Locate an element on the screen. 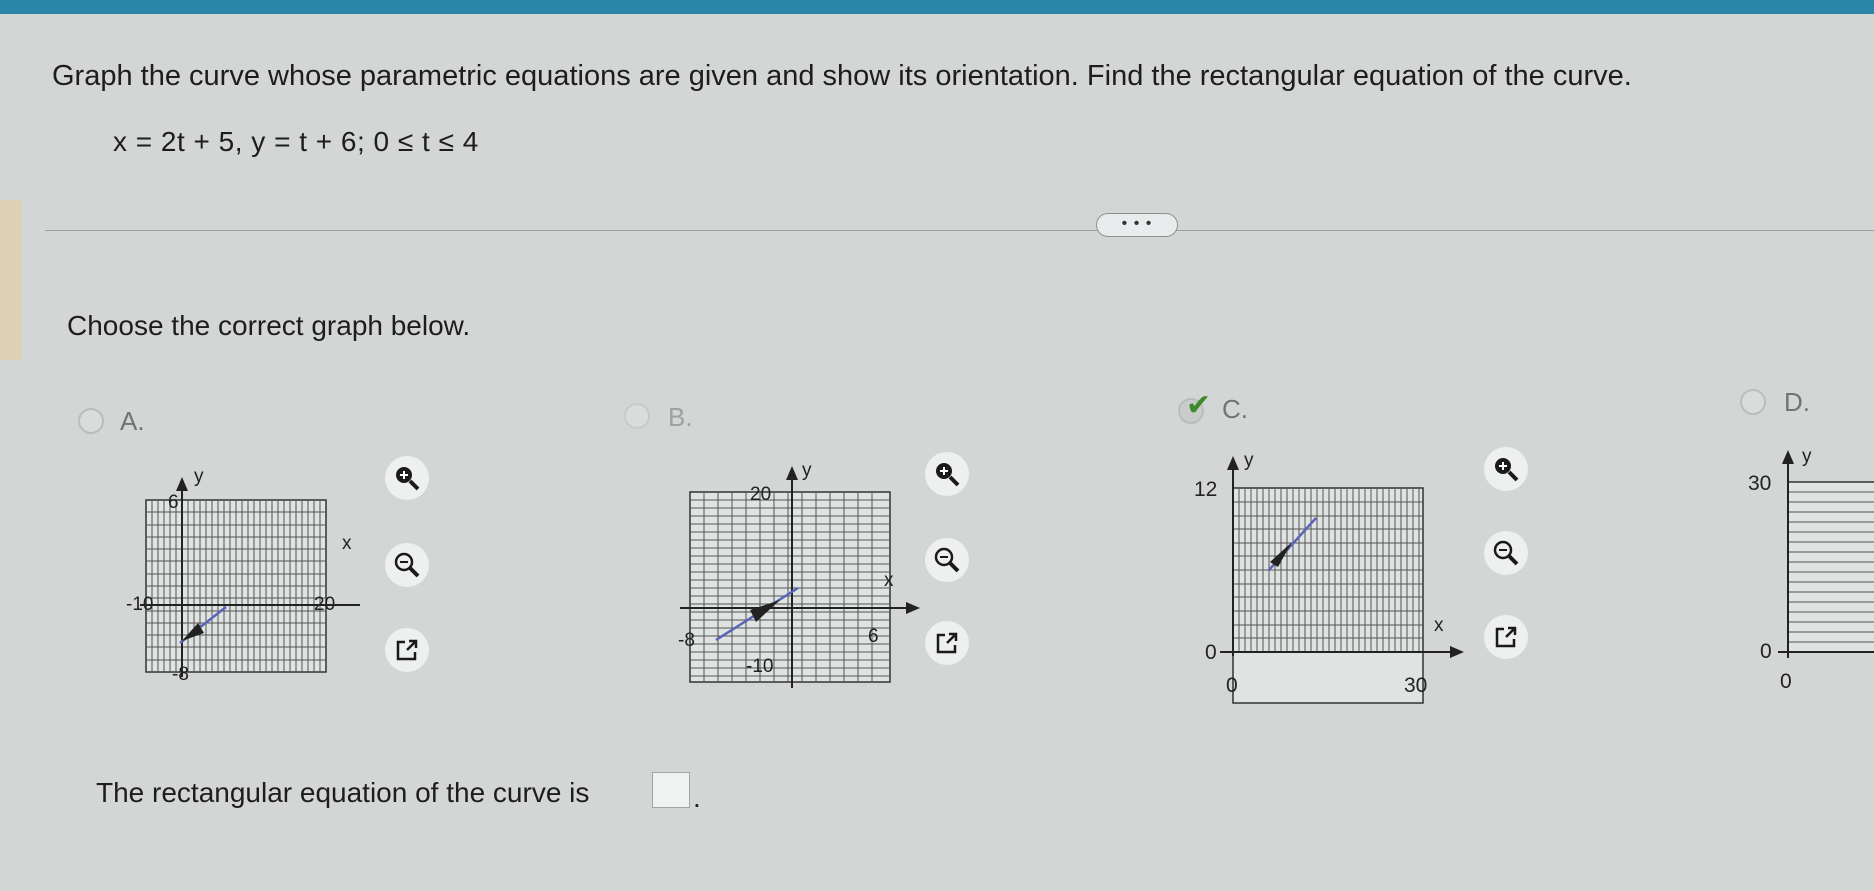 This screenshot has width=1874, height=891. answer-prompt: The rectangular equation of the curve is is located at coordinates (343, 792).